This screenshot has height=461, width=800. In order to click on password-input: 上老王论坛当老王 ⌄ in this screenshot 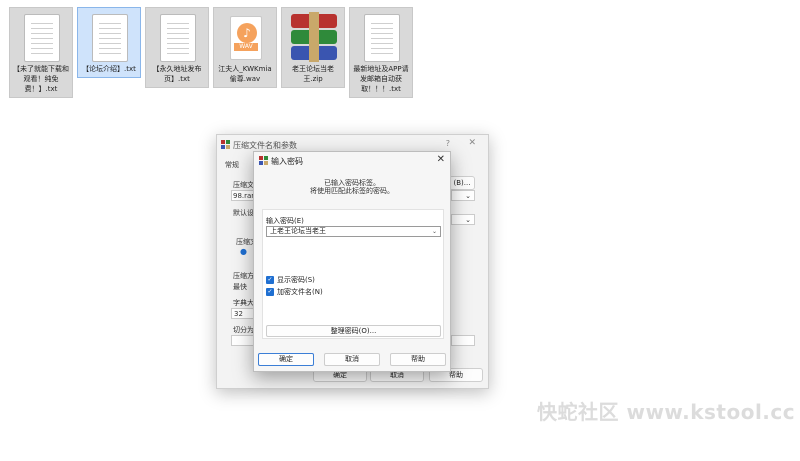, I will do `click(353, 231)`.